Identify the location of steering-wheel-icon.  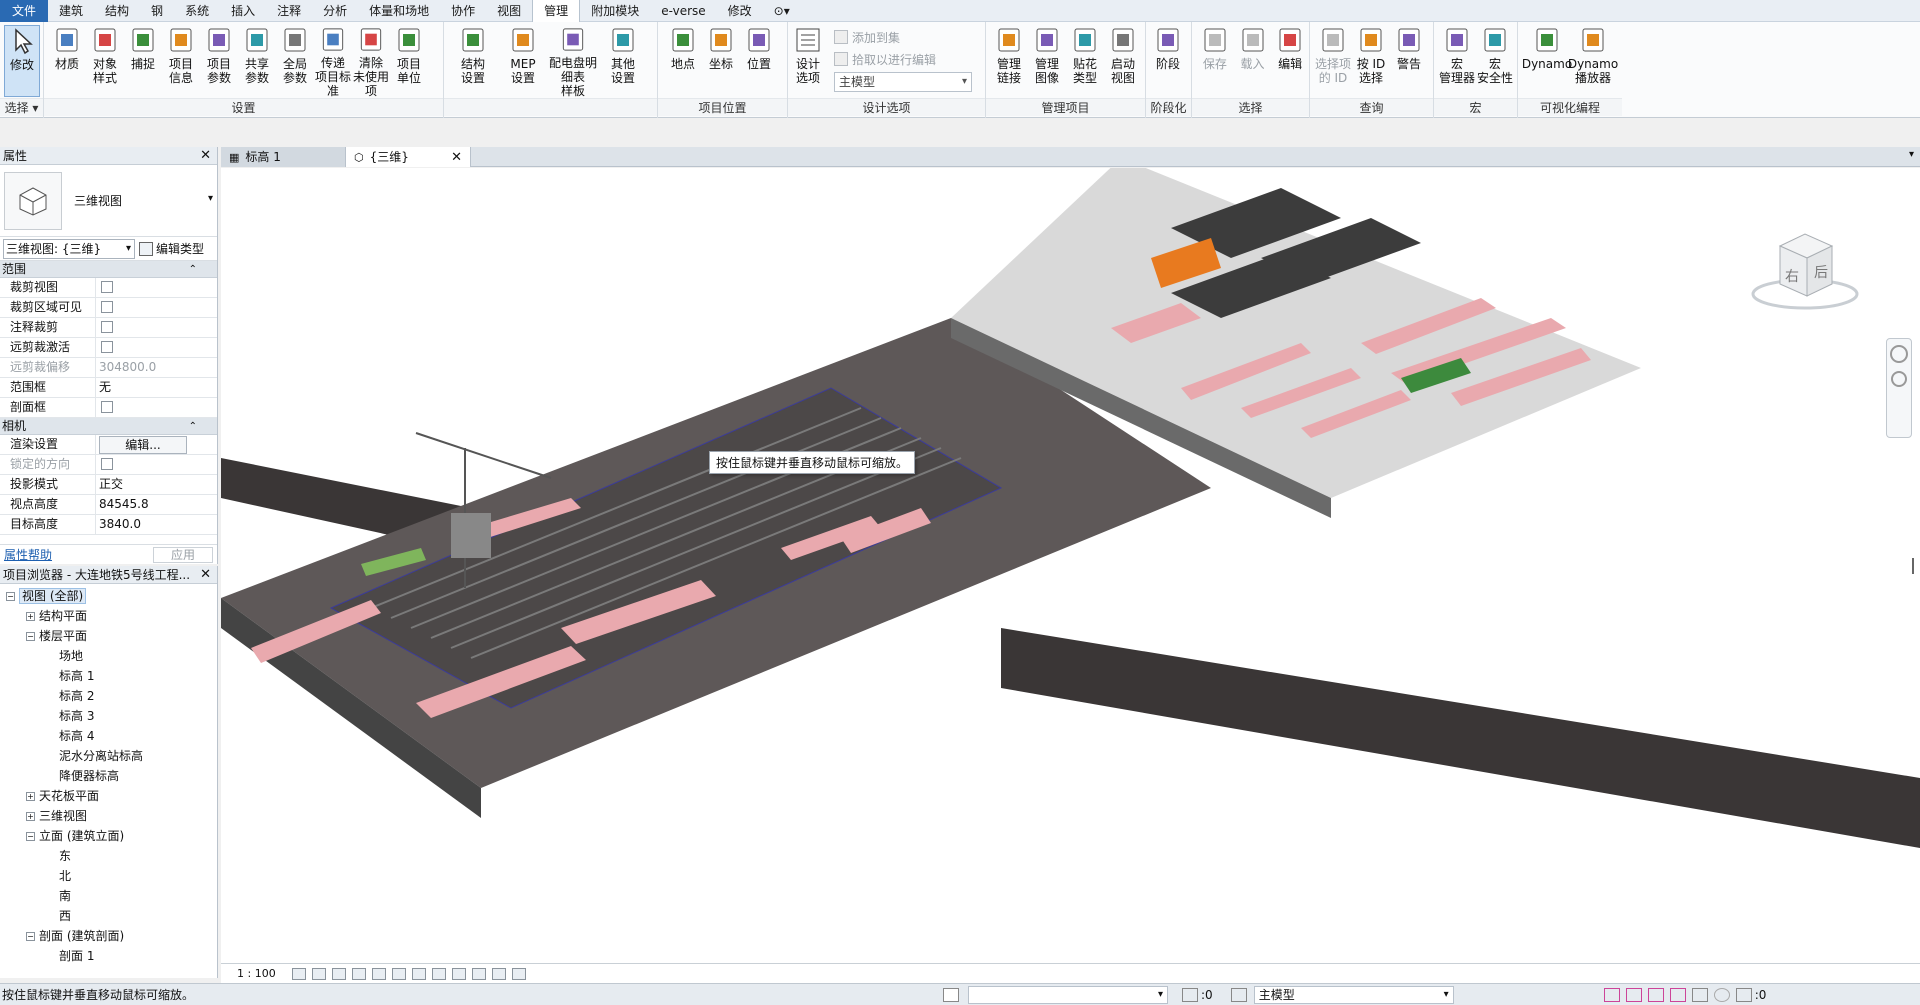
(1899, 354).